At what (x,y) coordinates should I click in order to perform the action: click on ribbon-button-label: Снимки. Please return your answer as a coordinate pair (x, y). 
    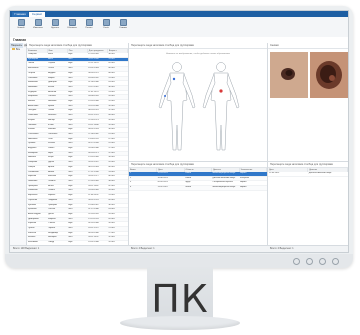
    Looking at the image, I should click on (123, 28).